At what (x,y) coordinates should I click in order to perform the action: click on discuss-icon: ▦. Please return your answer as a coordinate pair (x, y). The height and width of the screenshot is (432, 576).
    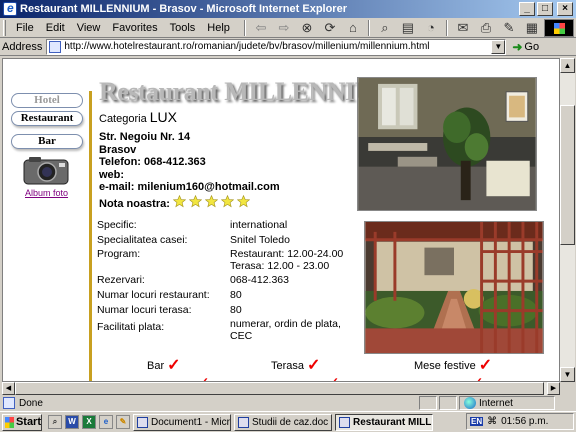
    Looking at the image, I should click on (532, 28).